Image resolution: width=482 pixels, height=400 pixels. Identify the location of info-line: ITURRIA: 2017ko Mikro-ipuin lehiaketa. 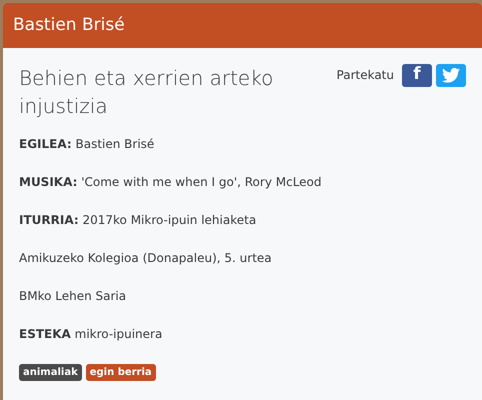
(138, 220).